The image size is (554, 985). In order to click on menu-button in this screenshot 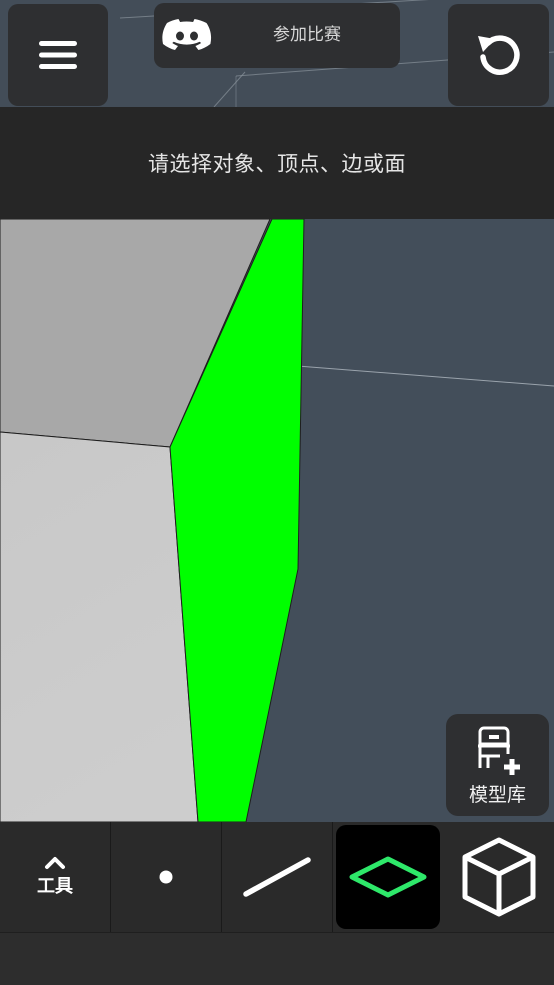, I will do `click(58, 55)`.